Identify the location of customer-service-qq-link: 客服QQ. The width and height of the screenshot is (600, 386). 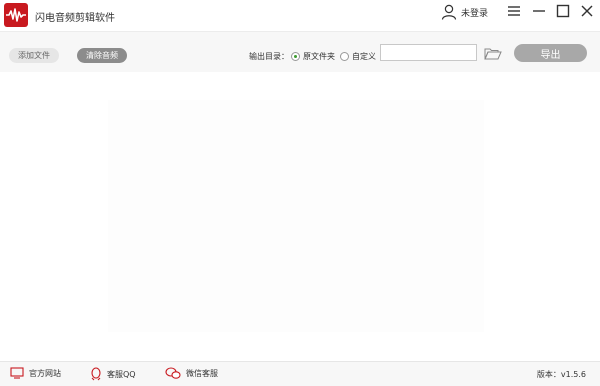
(113, 374).